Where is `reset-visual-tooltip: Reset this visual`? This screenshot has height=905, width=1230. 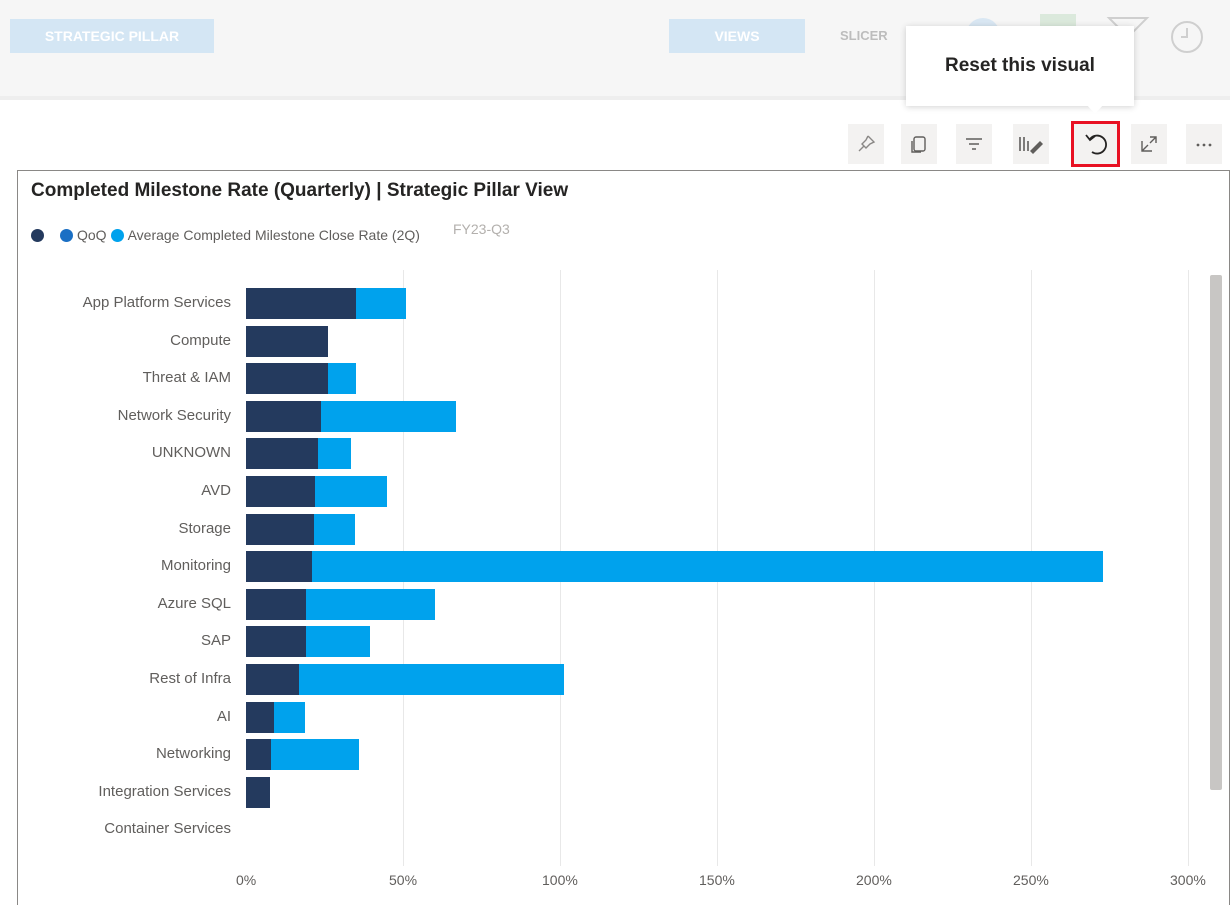 reset-visual-tooltip: Reset this visual is located at coordinates (1020, 66).